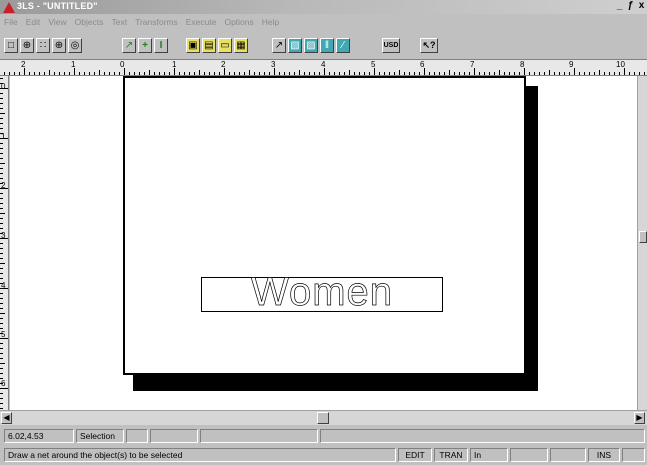  I want to click on menu-transforms: Transforms, so click(156, 22).